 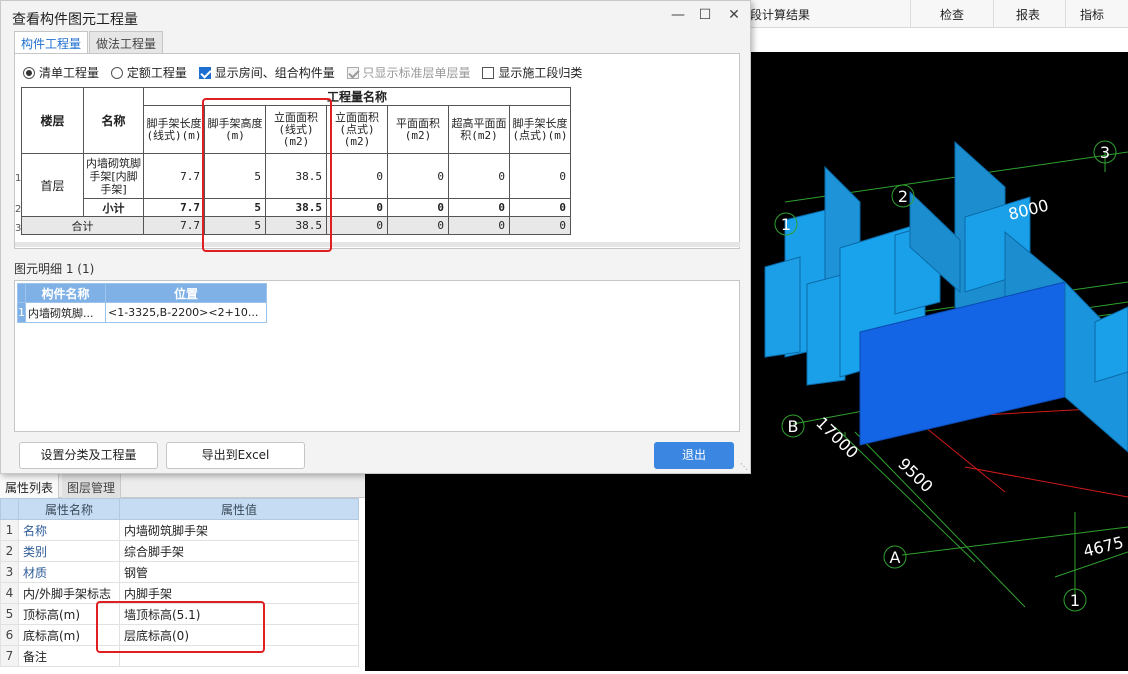 I want to click on tab-component-quantity: 构件工程量, so click(x=51, y=42).